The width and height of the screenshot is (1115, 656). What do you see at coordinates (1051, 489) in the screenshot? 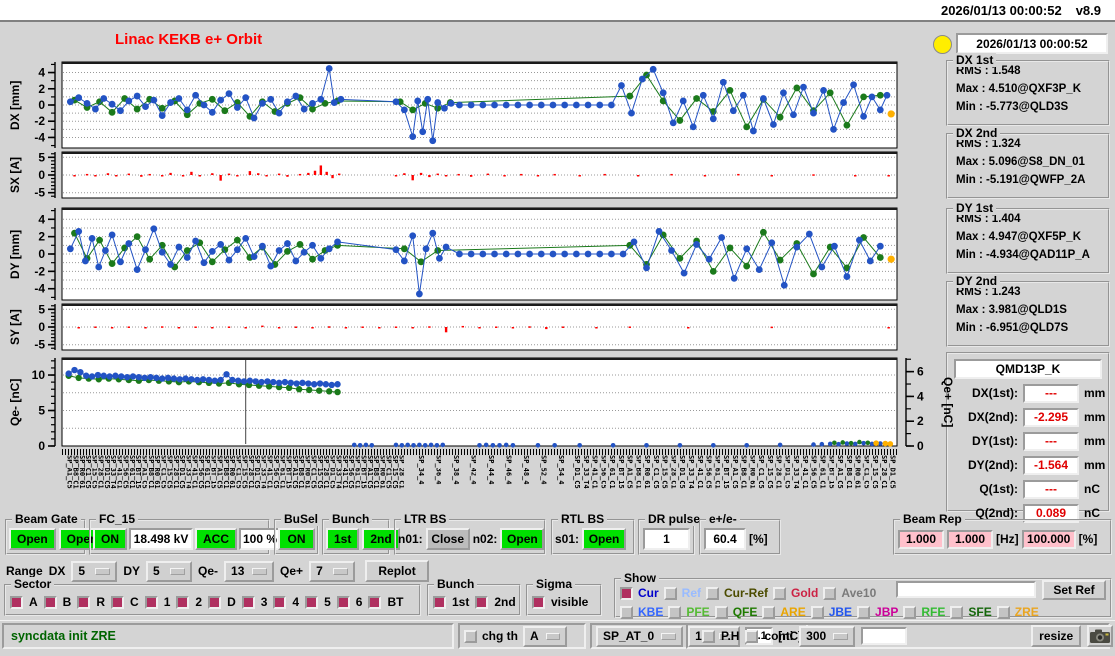
I see `monitor-row-value: ---` at bounding box center [1051, 489].